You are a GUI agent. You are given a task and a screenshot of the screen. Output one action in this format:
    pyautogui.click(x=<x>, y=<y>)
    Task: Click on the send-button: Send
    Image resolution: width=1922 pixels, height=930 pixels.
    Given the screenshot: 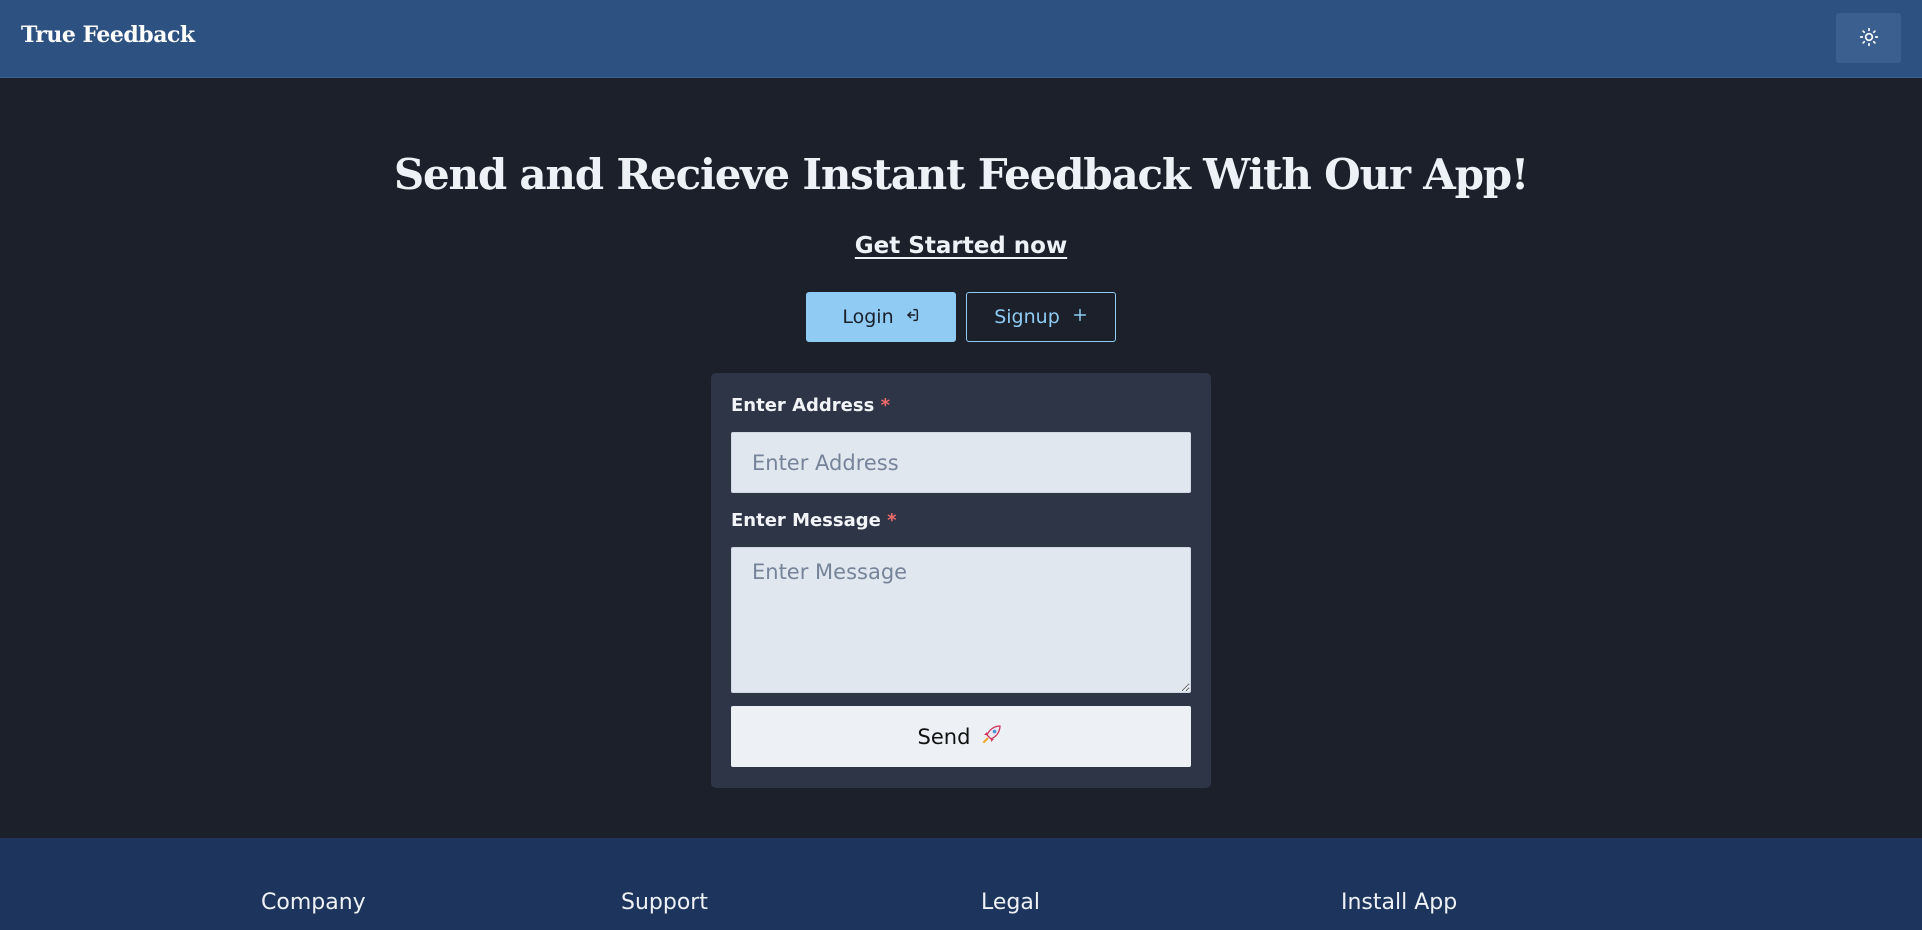 What is the action you would take?
    pyautogui.click(x=961, y=736)
    